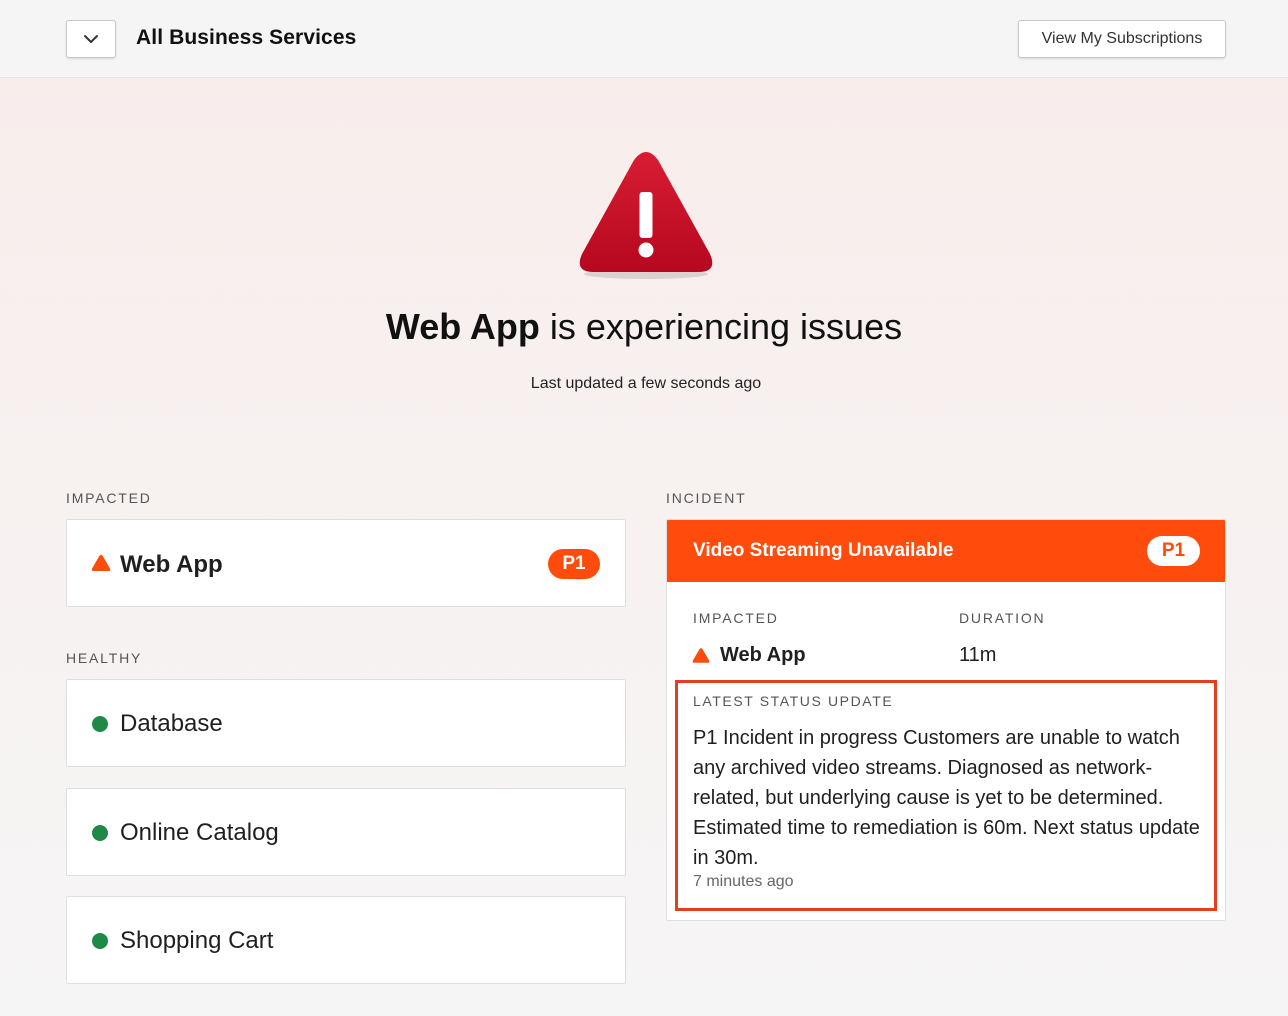 The width and height of the screenshot is (1288, 1016). I want to click on incident-impacted-service: Web App, so click(763, 655).